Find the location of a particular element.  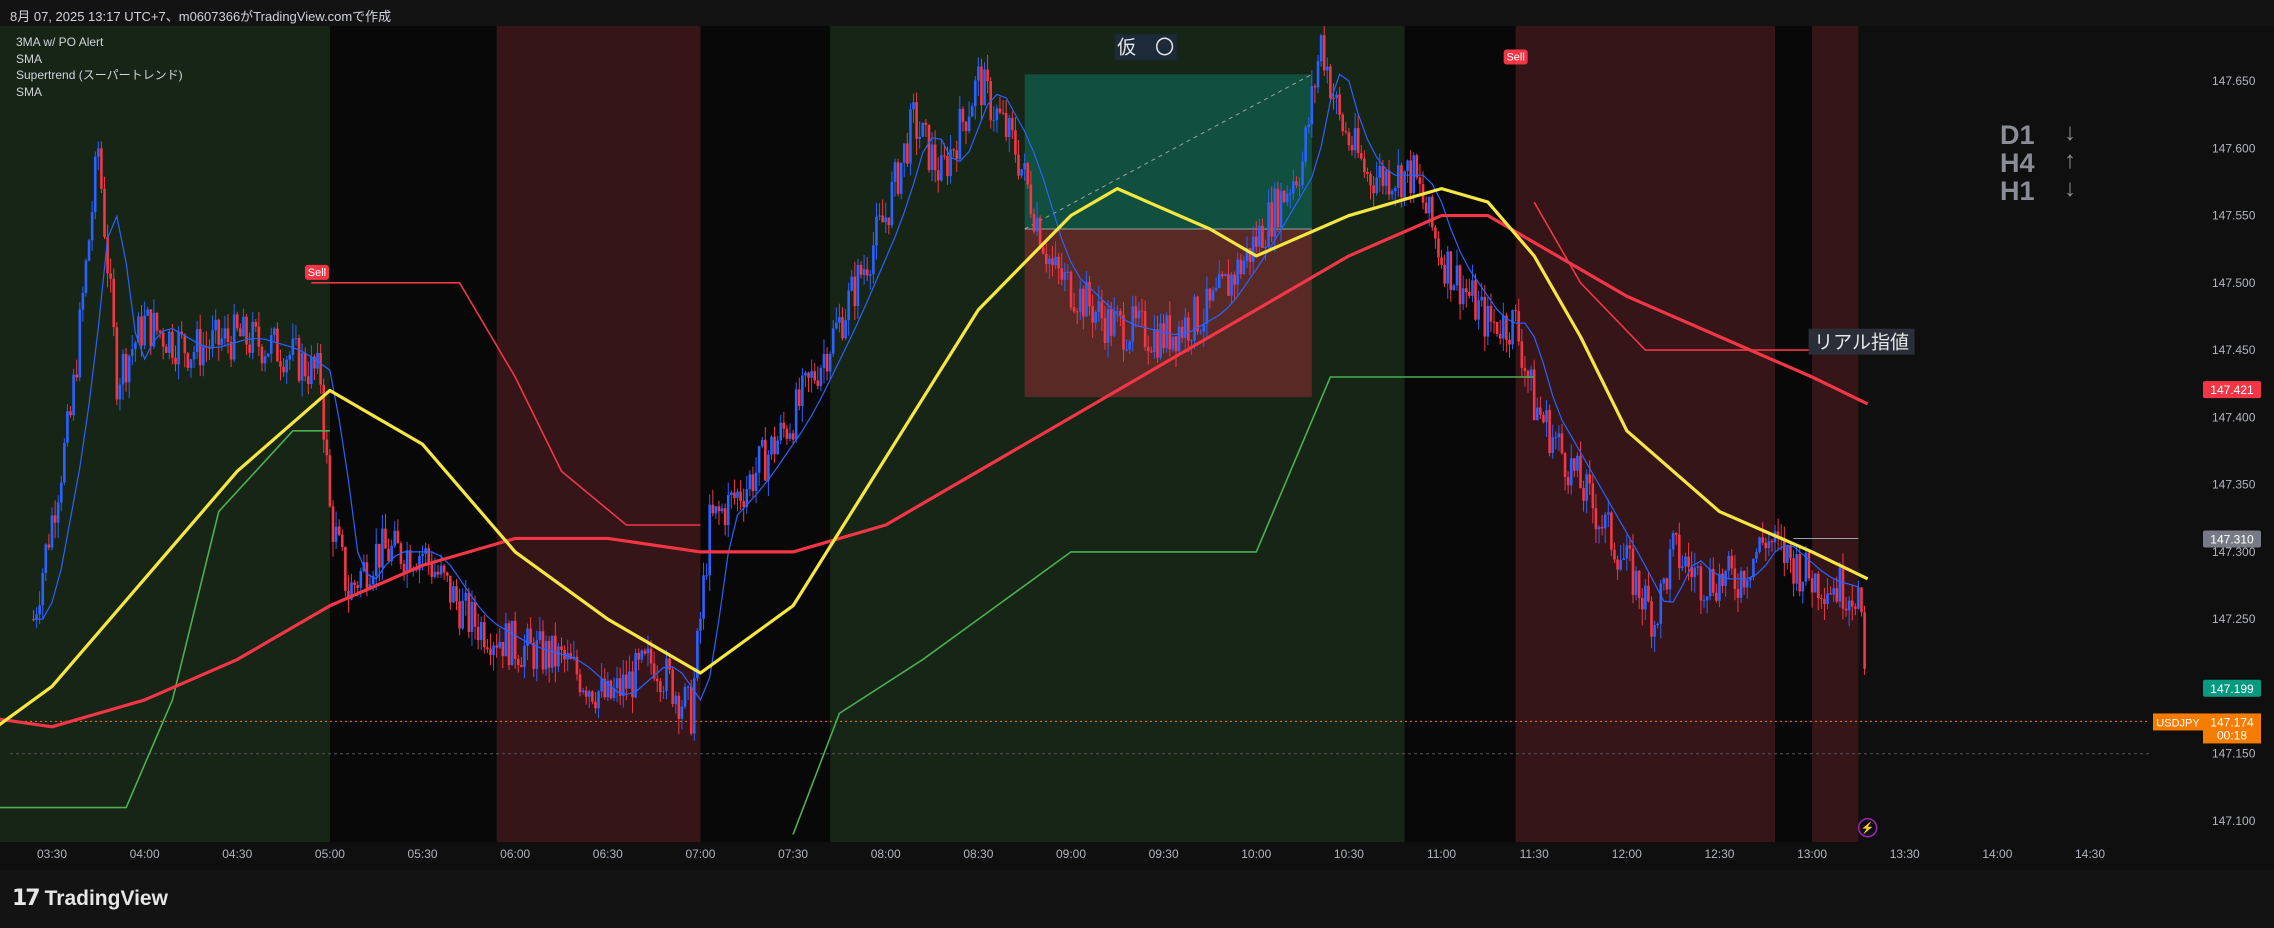

legend-item: Supertrend (スーパートレンド) is located at coordinates (99, 75).